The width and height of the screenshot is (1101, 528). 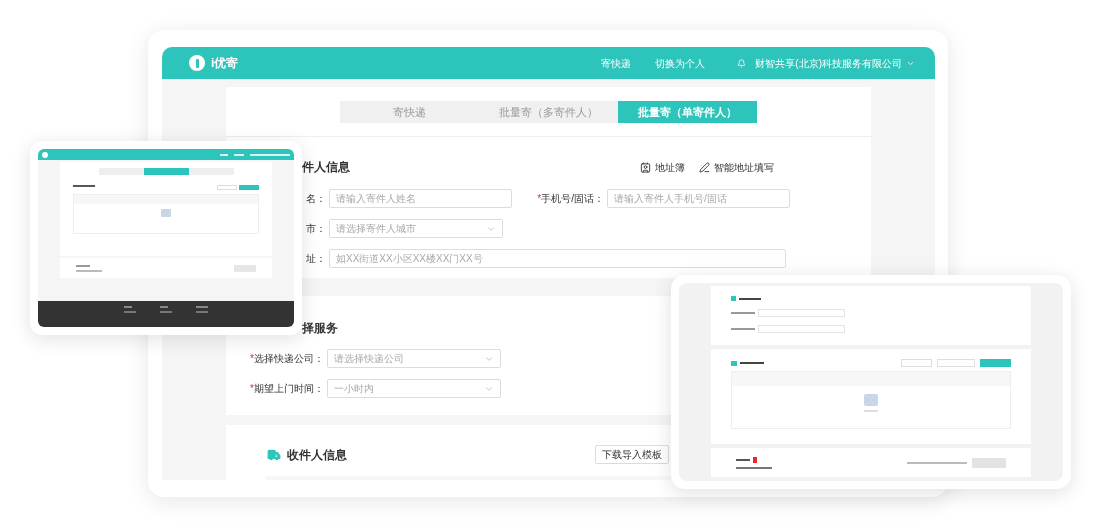 I want to click on logo-text: i优寄, so click(x=225, y=63).